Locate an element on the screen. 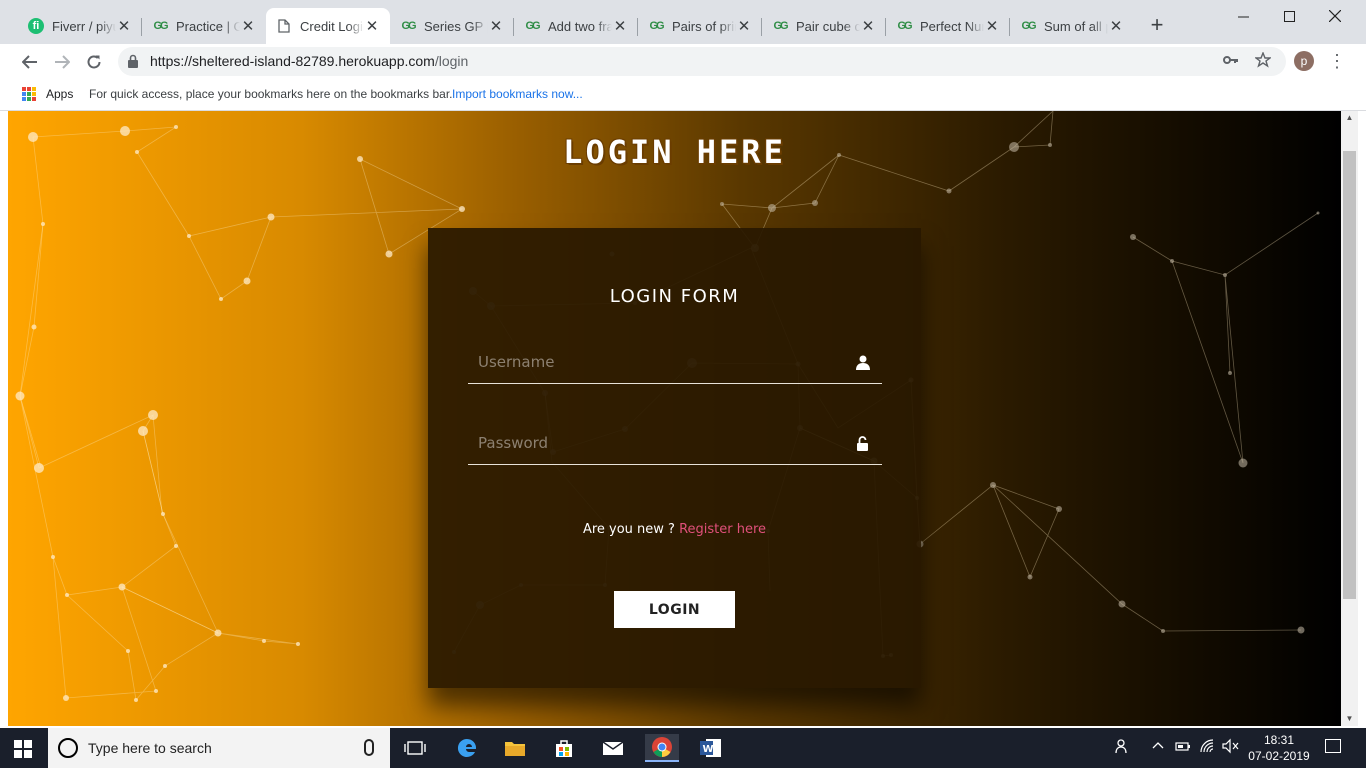 The height and width of the screenshot is (768, 1366). volume-muted-icon is located at coordinates (1231, 747).